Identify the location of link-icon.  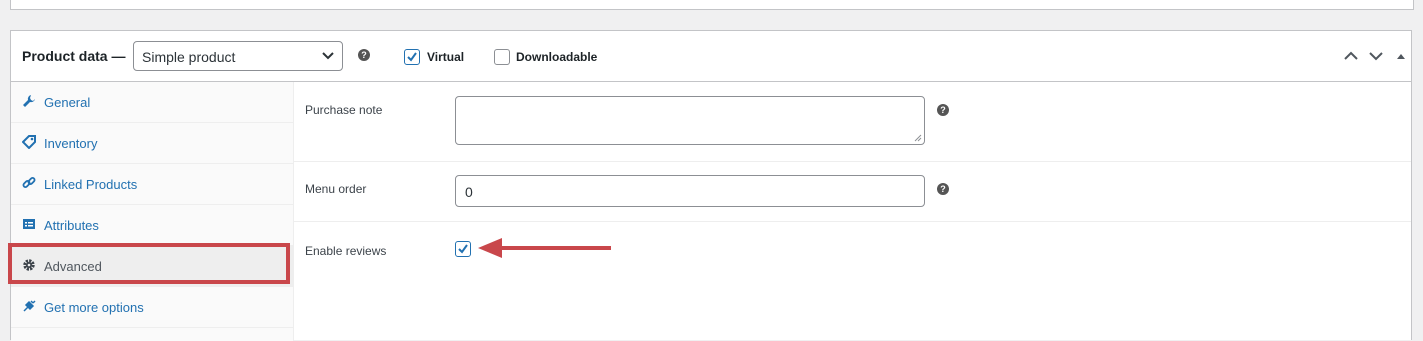
(29, 182).